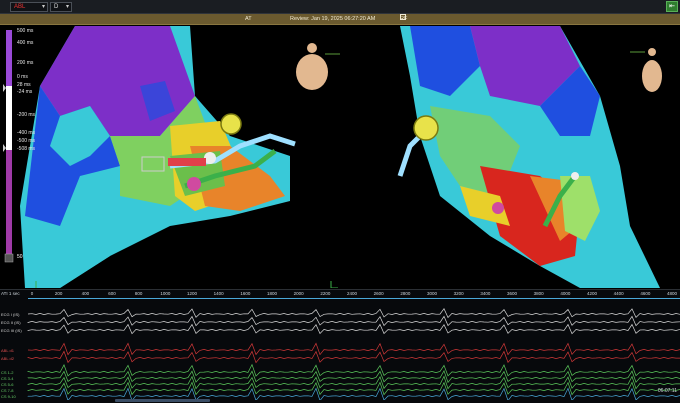 The image size is (680, 403). I want to click on time-tick-label: 4000, so click(565, 293).